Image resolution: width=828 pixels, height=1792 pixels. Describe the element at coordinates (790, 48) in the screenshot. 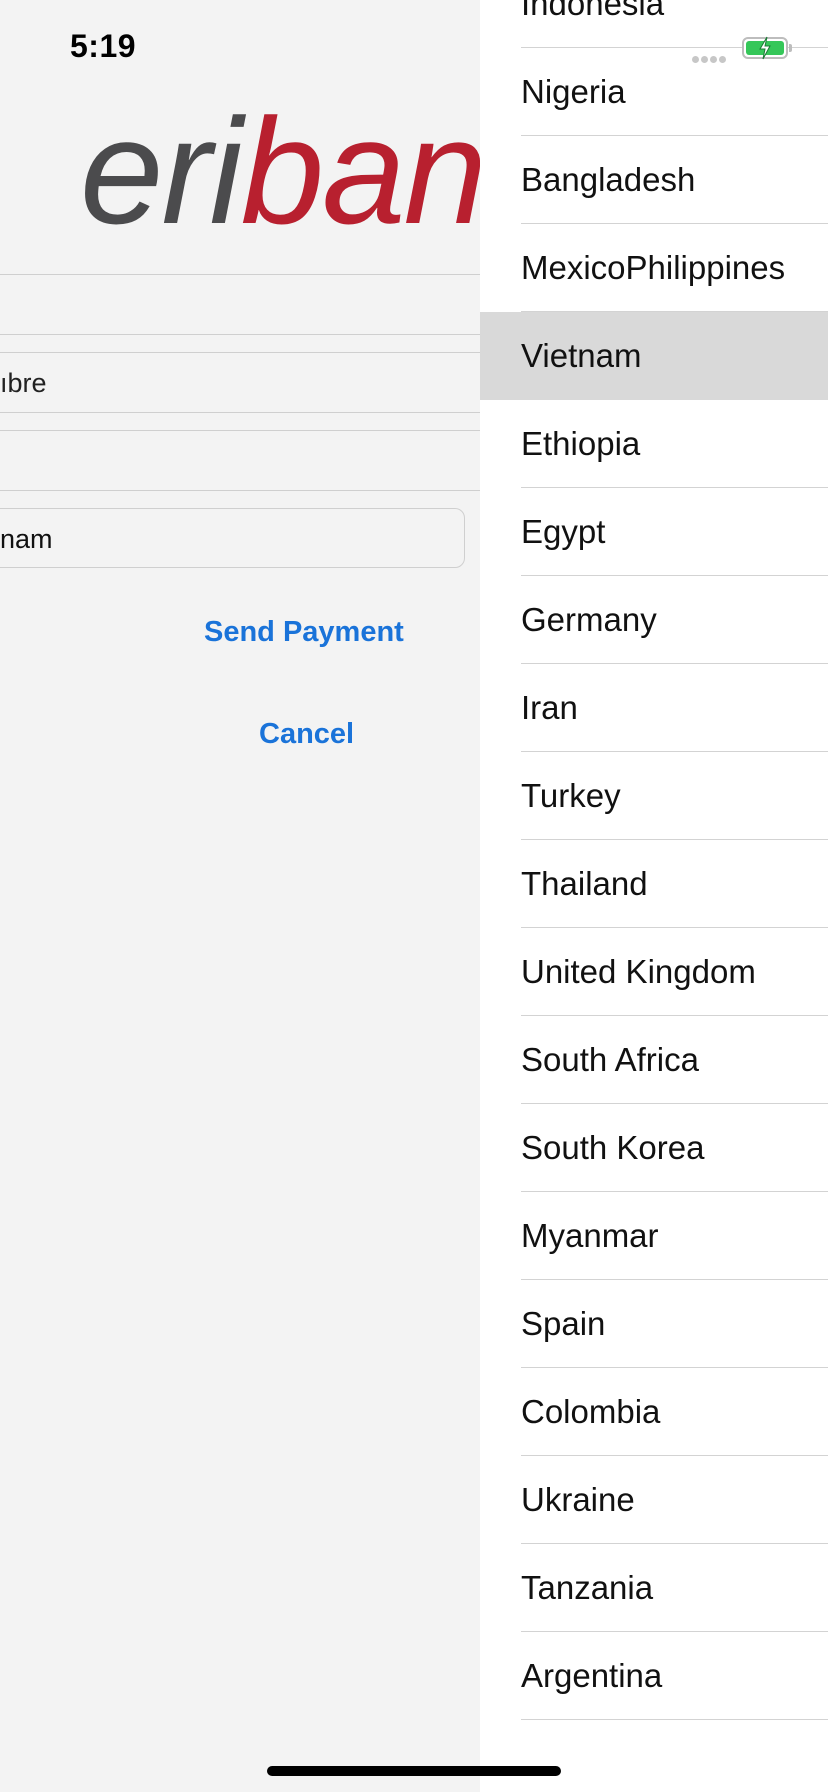

I see `battery-cap` at that location.